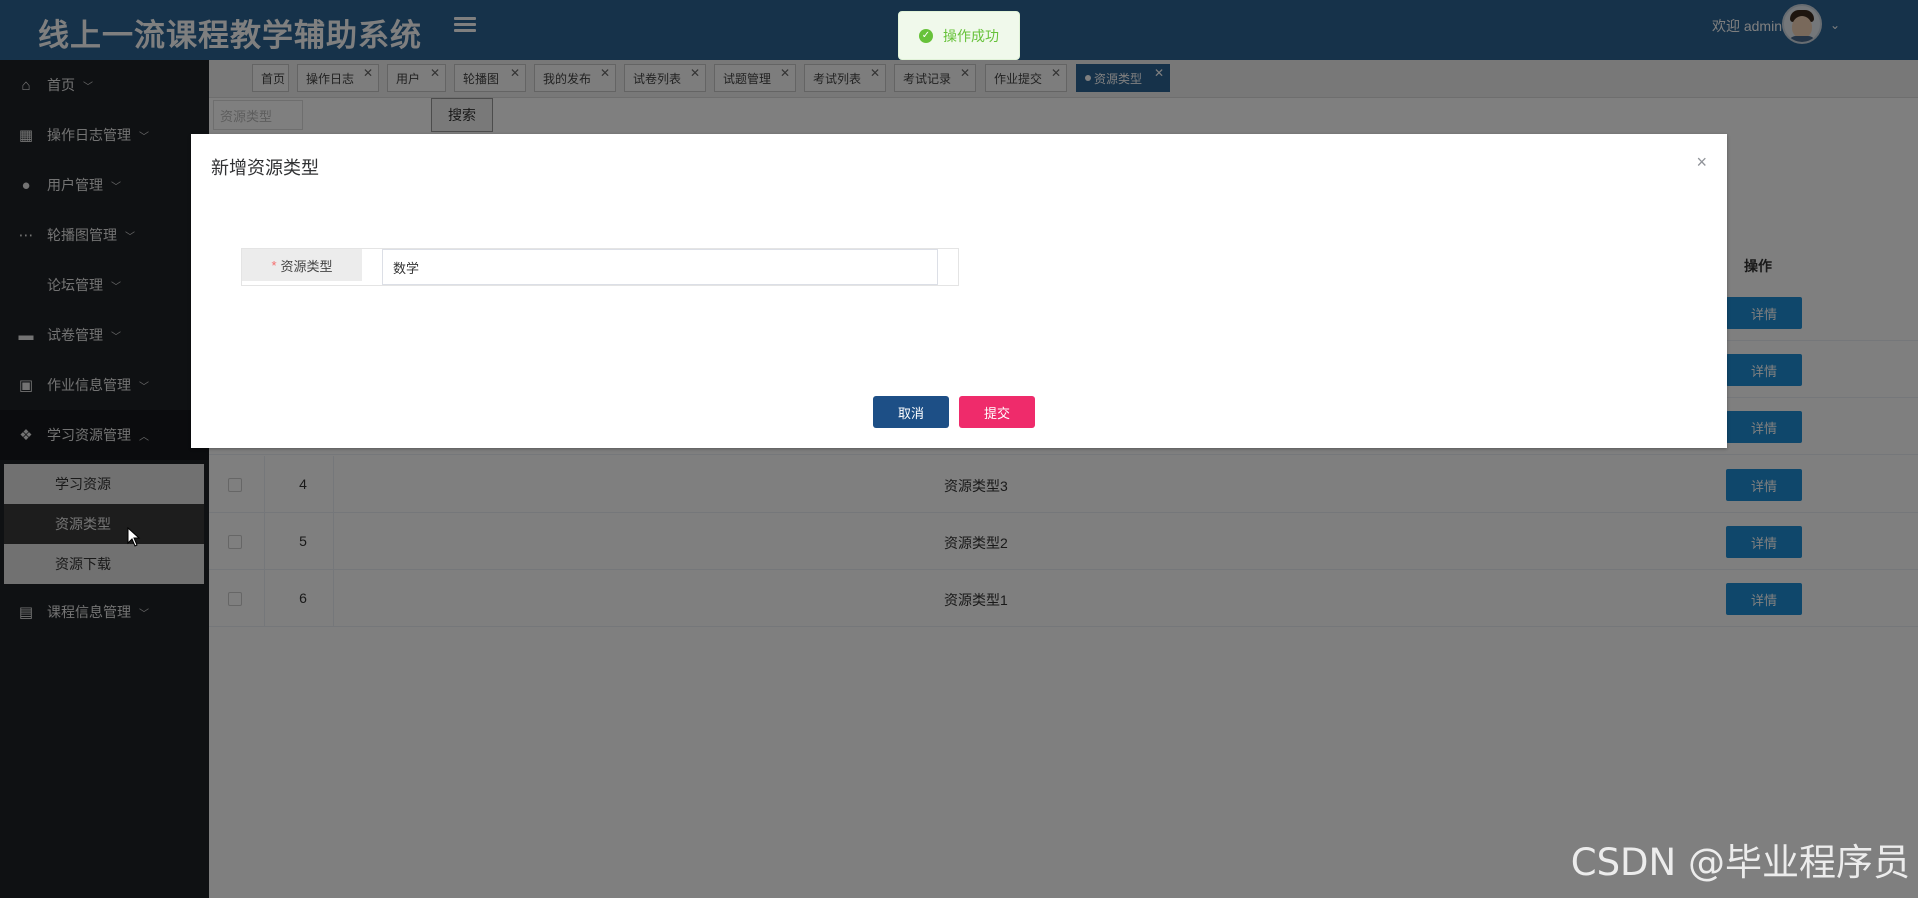 This screenshot has width=1918, height=898. I want to click on submit-button: 提交, so click(997, 412).